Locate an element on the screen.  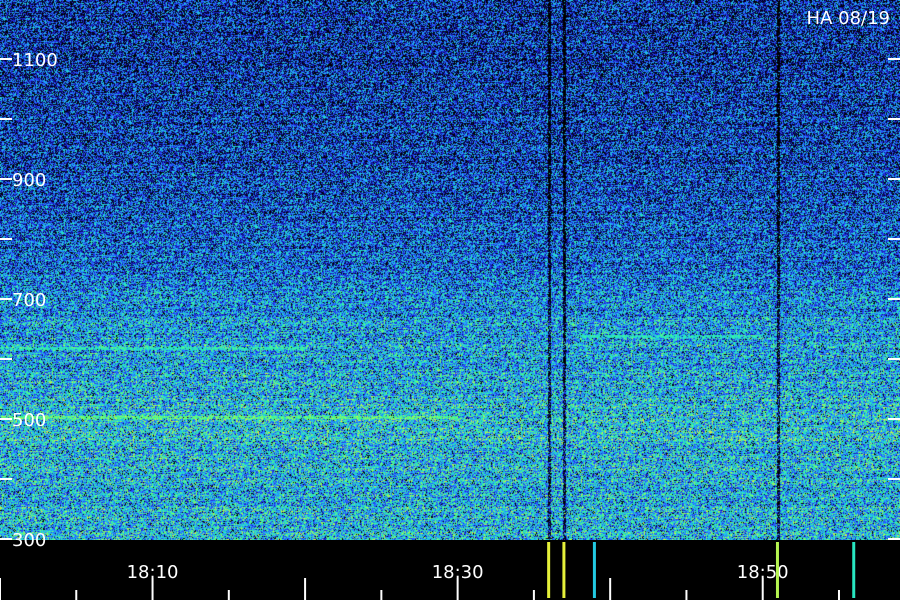
chart-title: HA 08/19 is located at coordinates (848, 18).